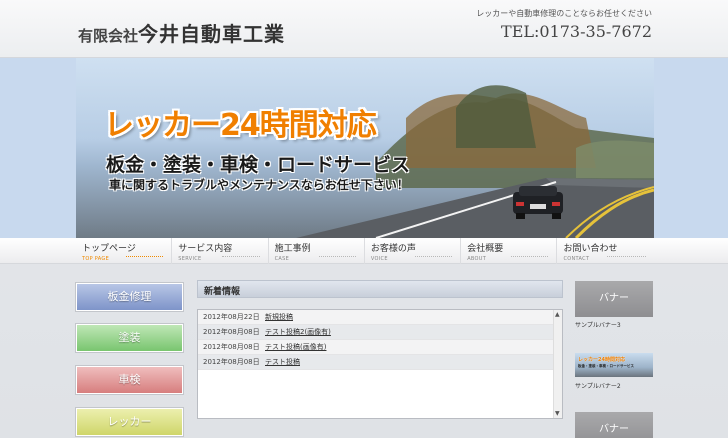 The width and height of the screenshot is (728, 438). Describe the element at coordinates (557, 364) in the screenshot. I see `news-scrollbar: ▲ ▼` at that location.